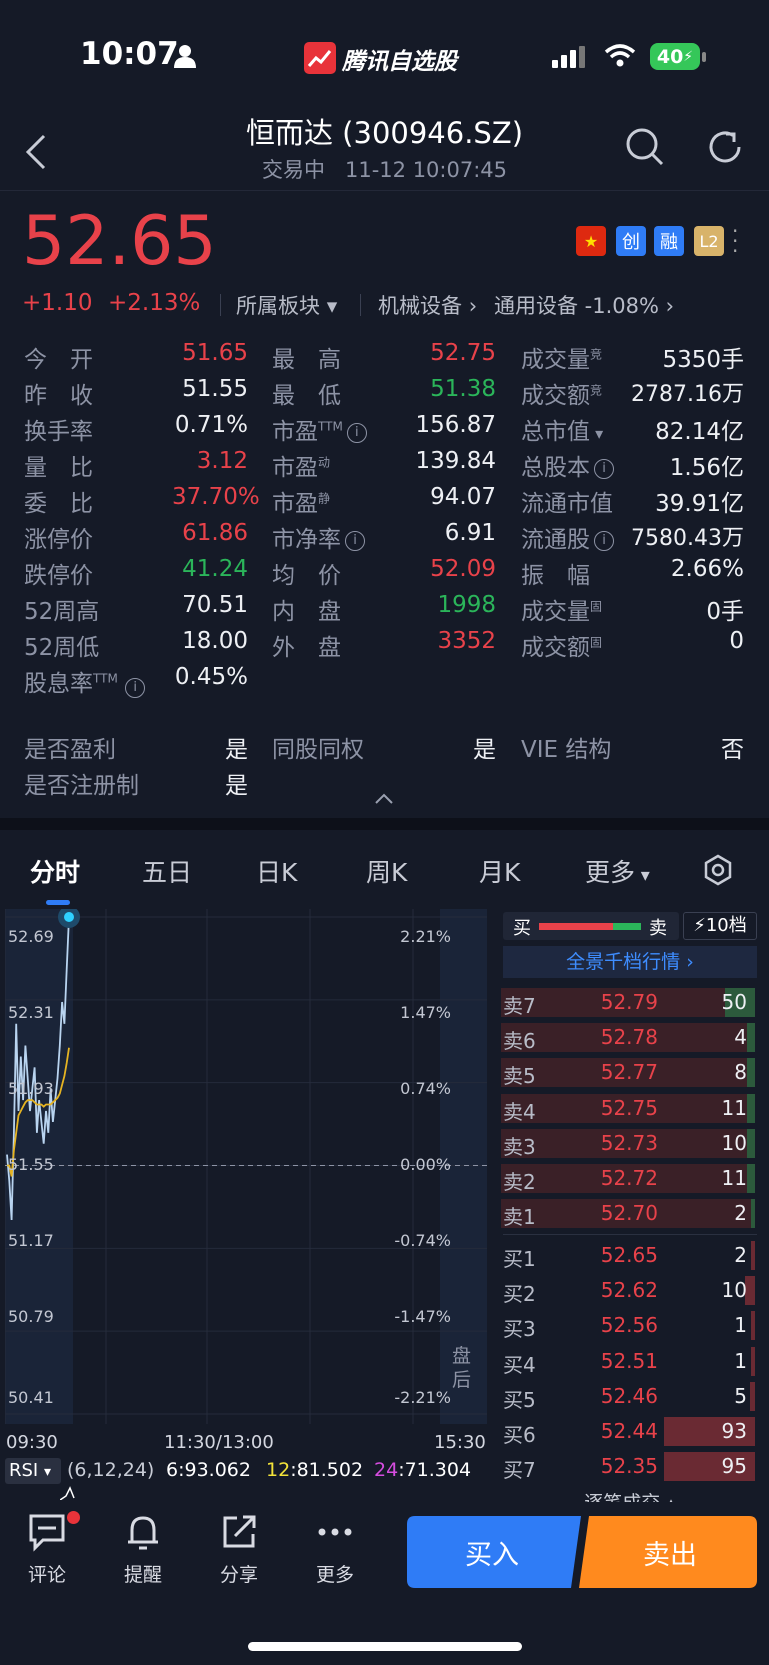 Image resolution: width=769 pixels, height=1665 pixels. What do you see at coordinates (630, 962) in the screenshot?
I see `panorama-link: 全景千档行情 ›` at bounding box center [630, 962].